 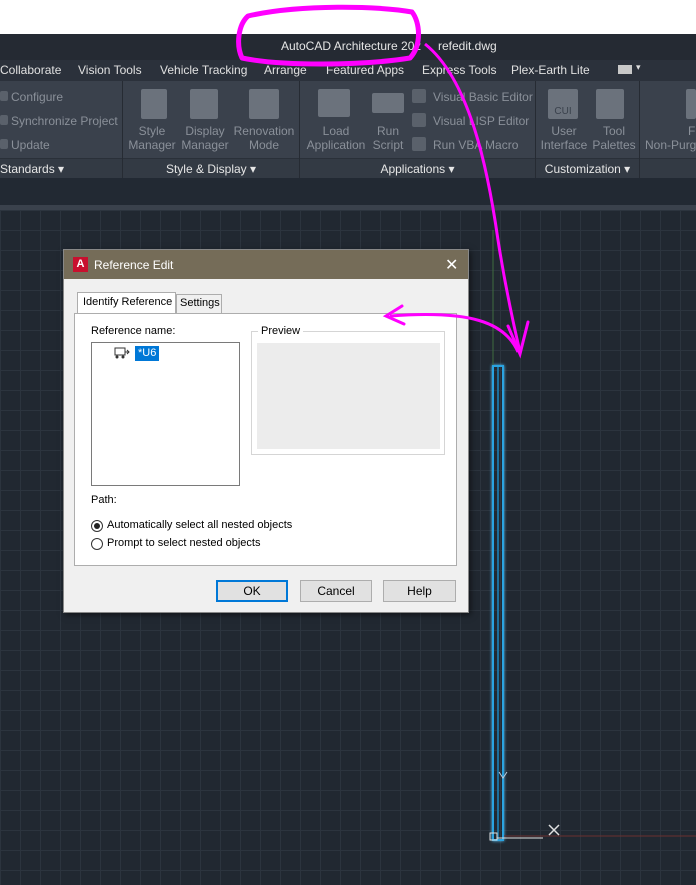 What do you see at coordinates (454, 333) in the screenshot?
I see `annotation-arrow-left` at bounding box center [454, 333].